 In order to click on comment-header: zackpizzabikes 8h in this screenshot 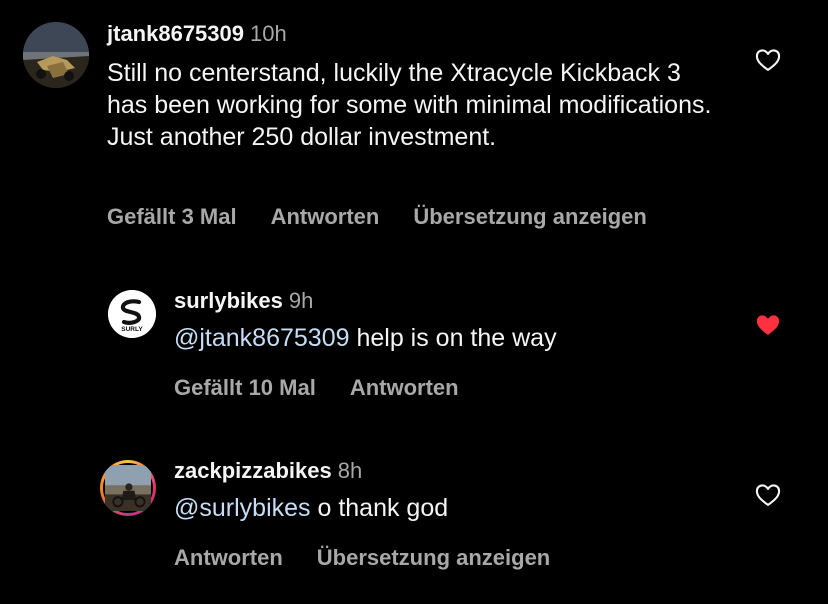, I will do `click(454, 471)`.